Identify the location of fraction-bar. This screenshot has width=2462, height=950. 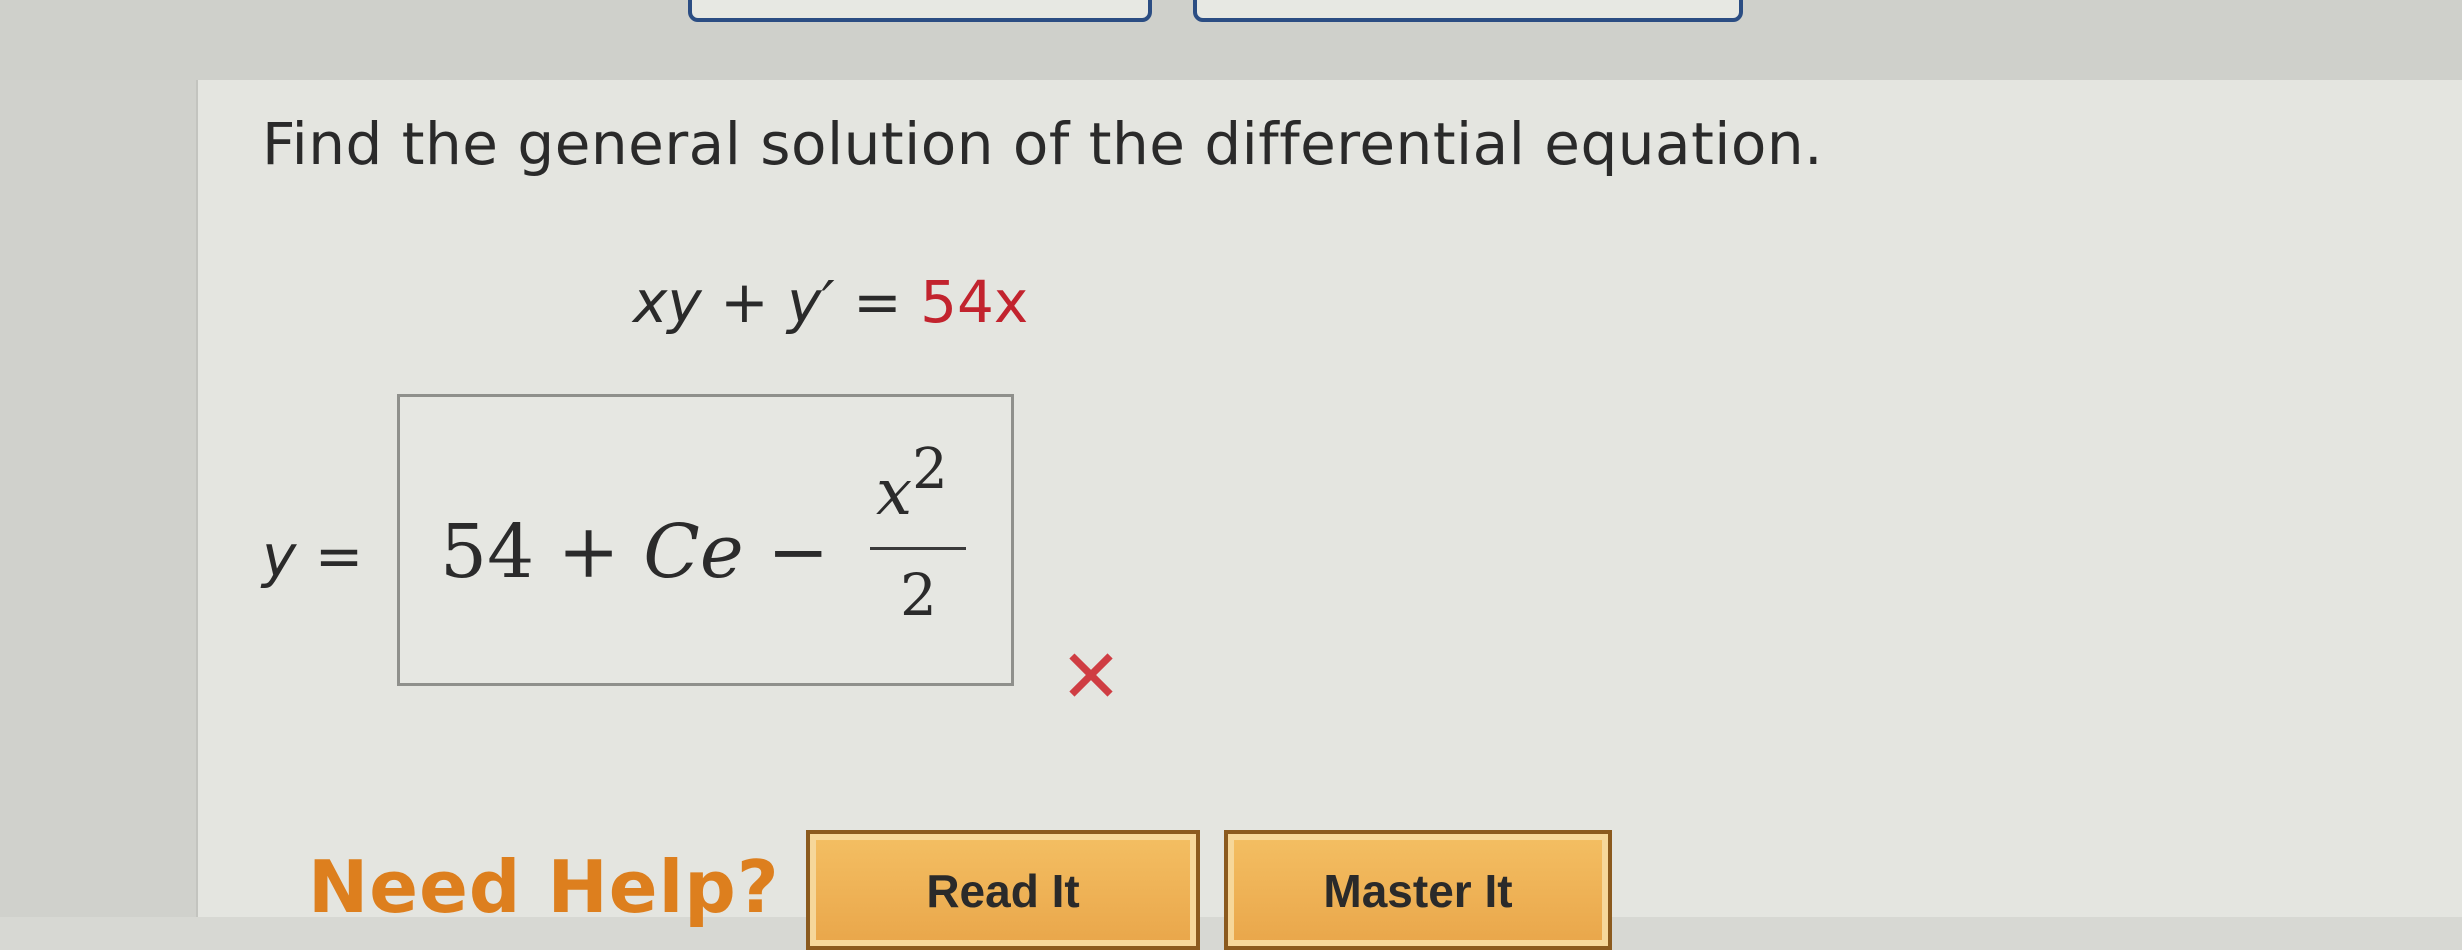
(918, 548).